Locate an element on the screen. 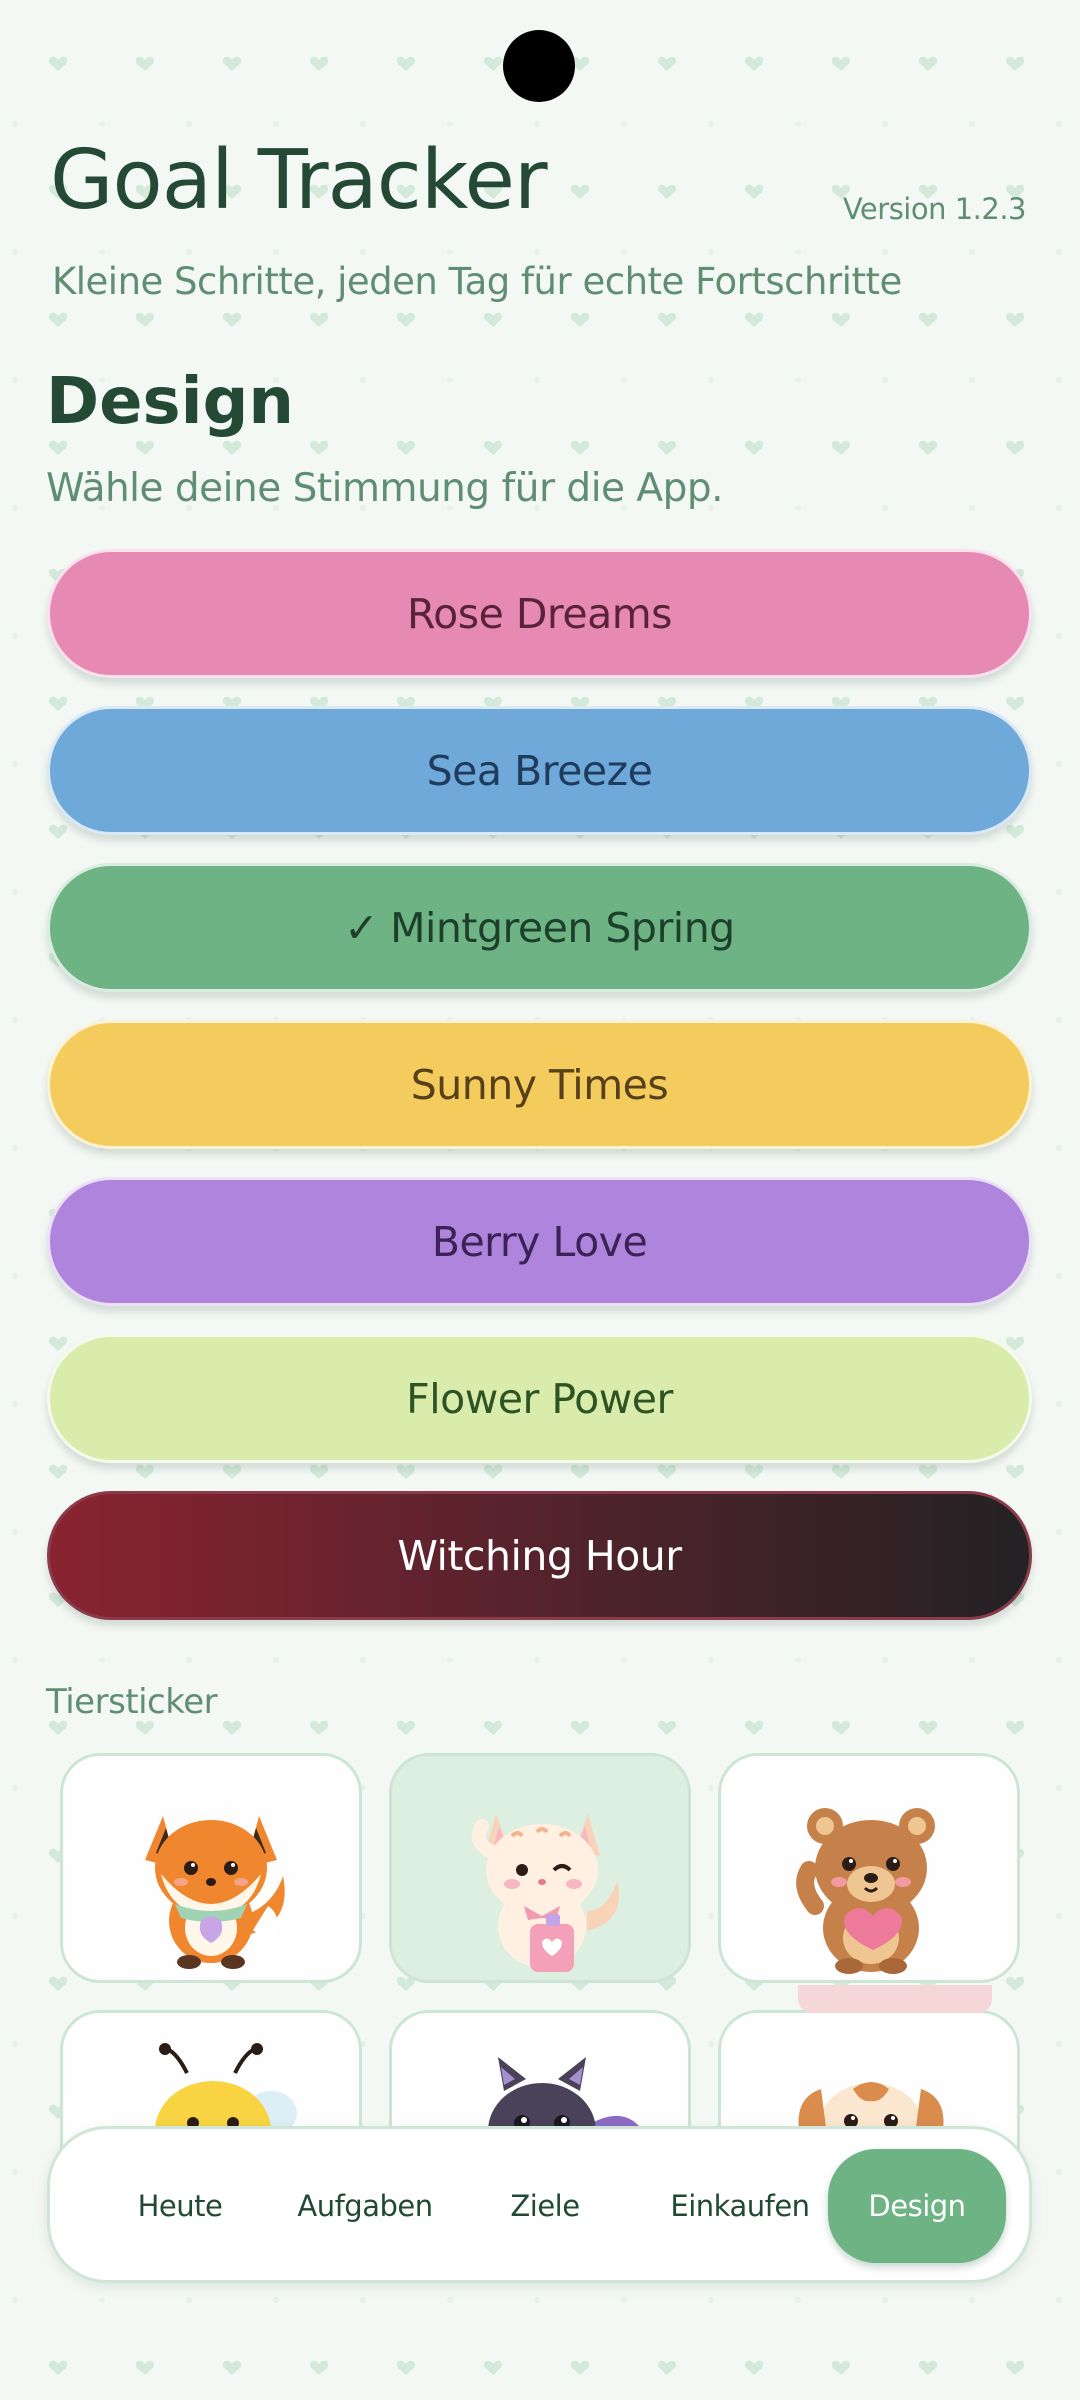  nav-tab-heute: Heute is located at coordinates (180, 2206).